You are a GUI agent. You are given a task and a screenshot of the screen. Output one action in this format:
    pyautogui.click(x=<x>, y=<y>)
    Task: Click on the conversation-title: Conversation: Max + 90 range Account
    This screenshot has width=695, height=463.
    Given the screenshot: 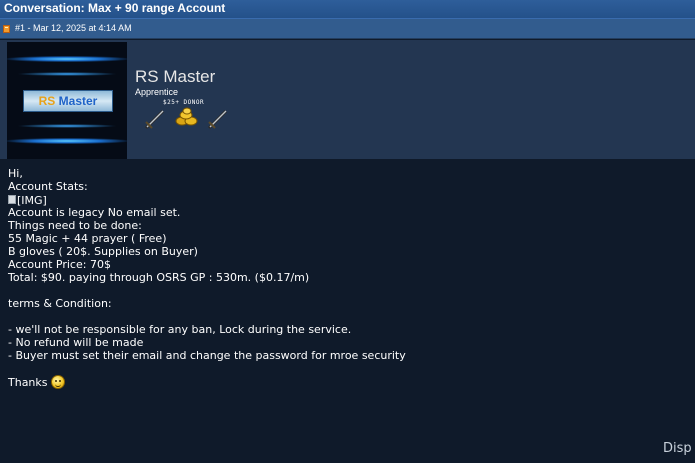 What is the action you would take?
    pyautogui.click(x=115, y=8)
    